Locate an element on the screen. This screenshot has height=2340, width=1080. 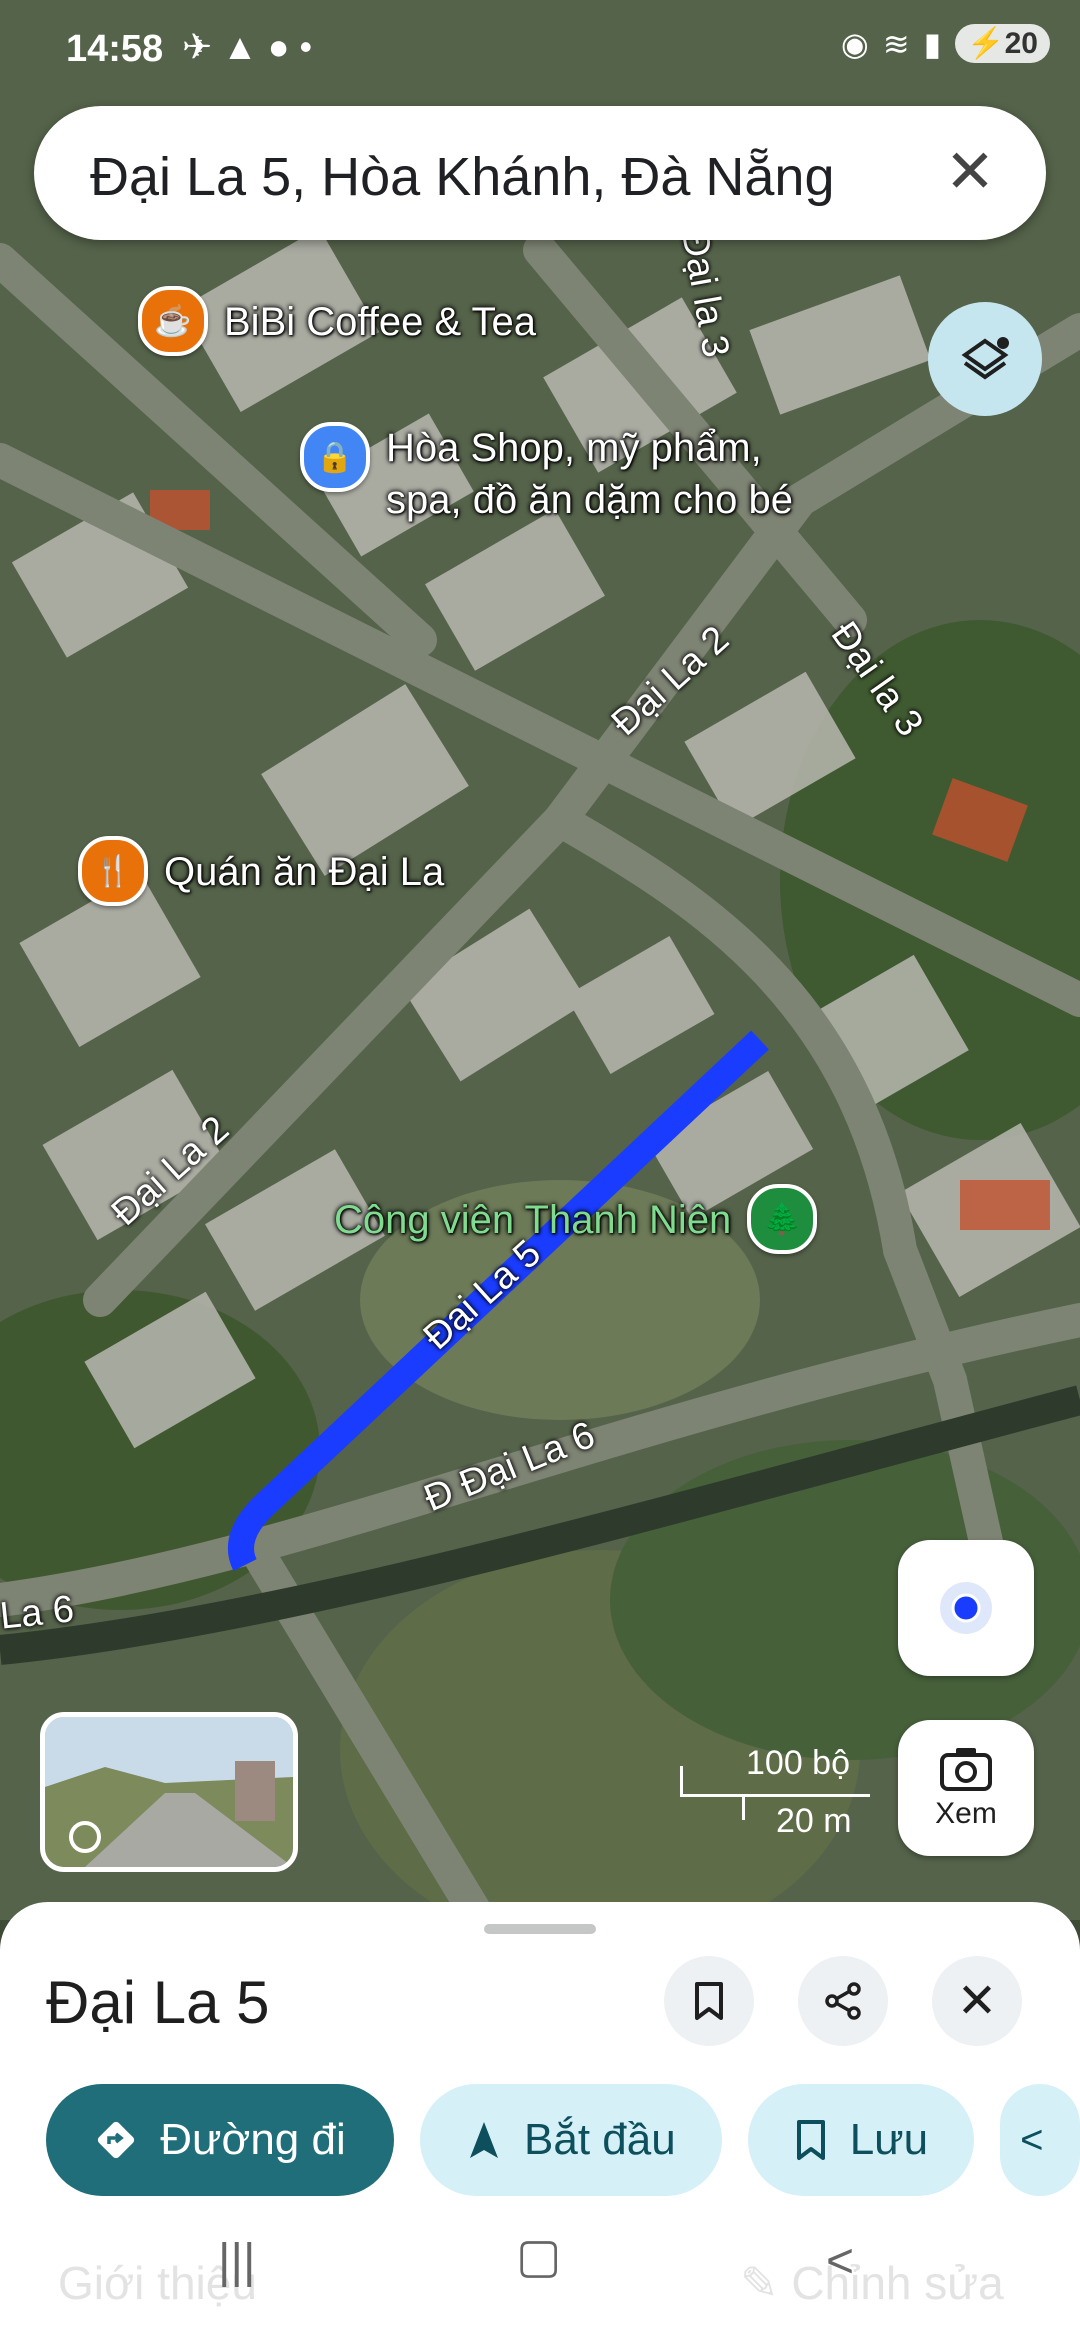
close-icon: ✕ is located at coordinates (977, 2001).